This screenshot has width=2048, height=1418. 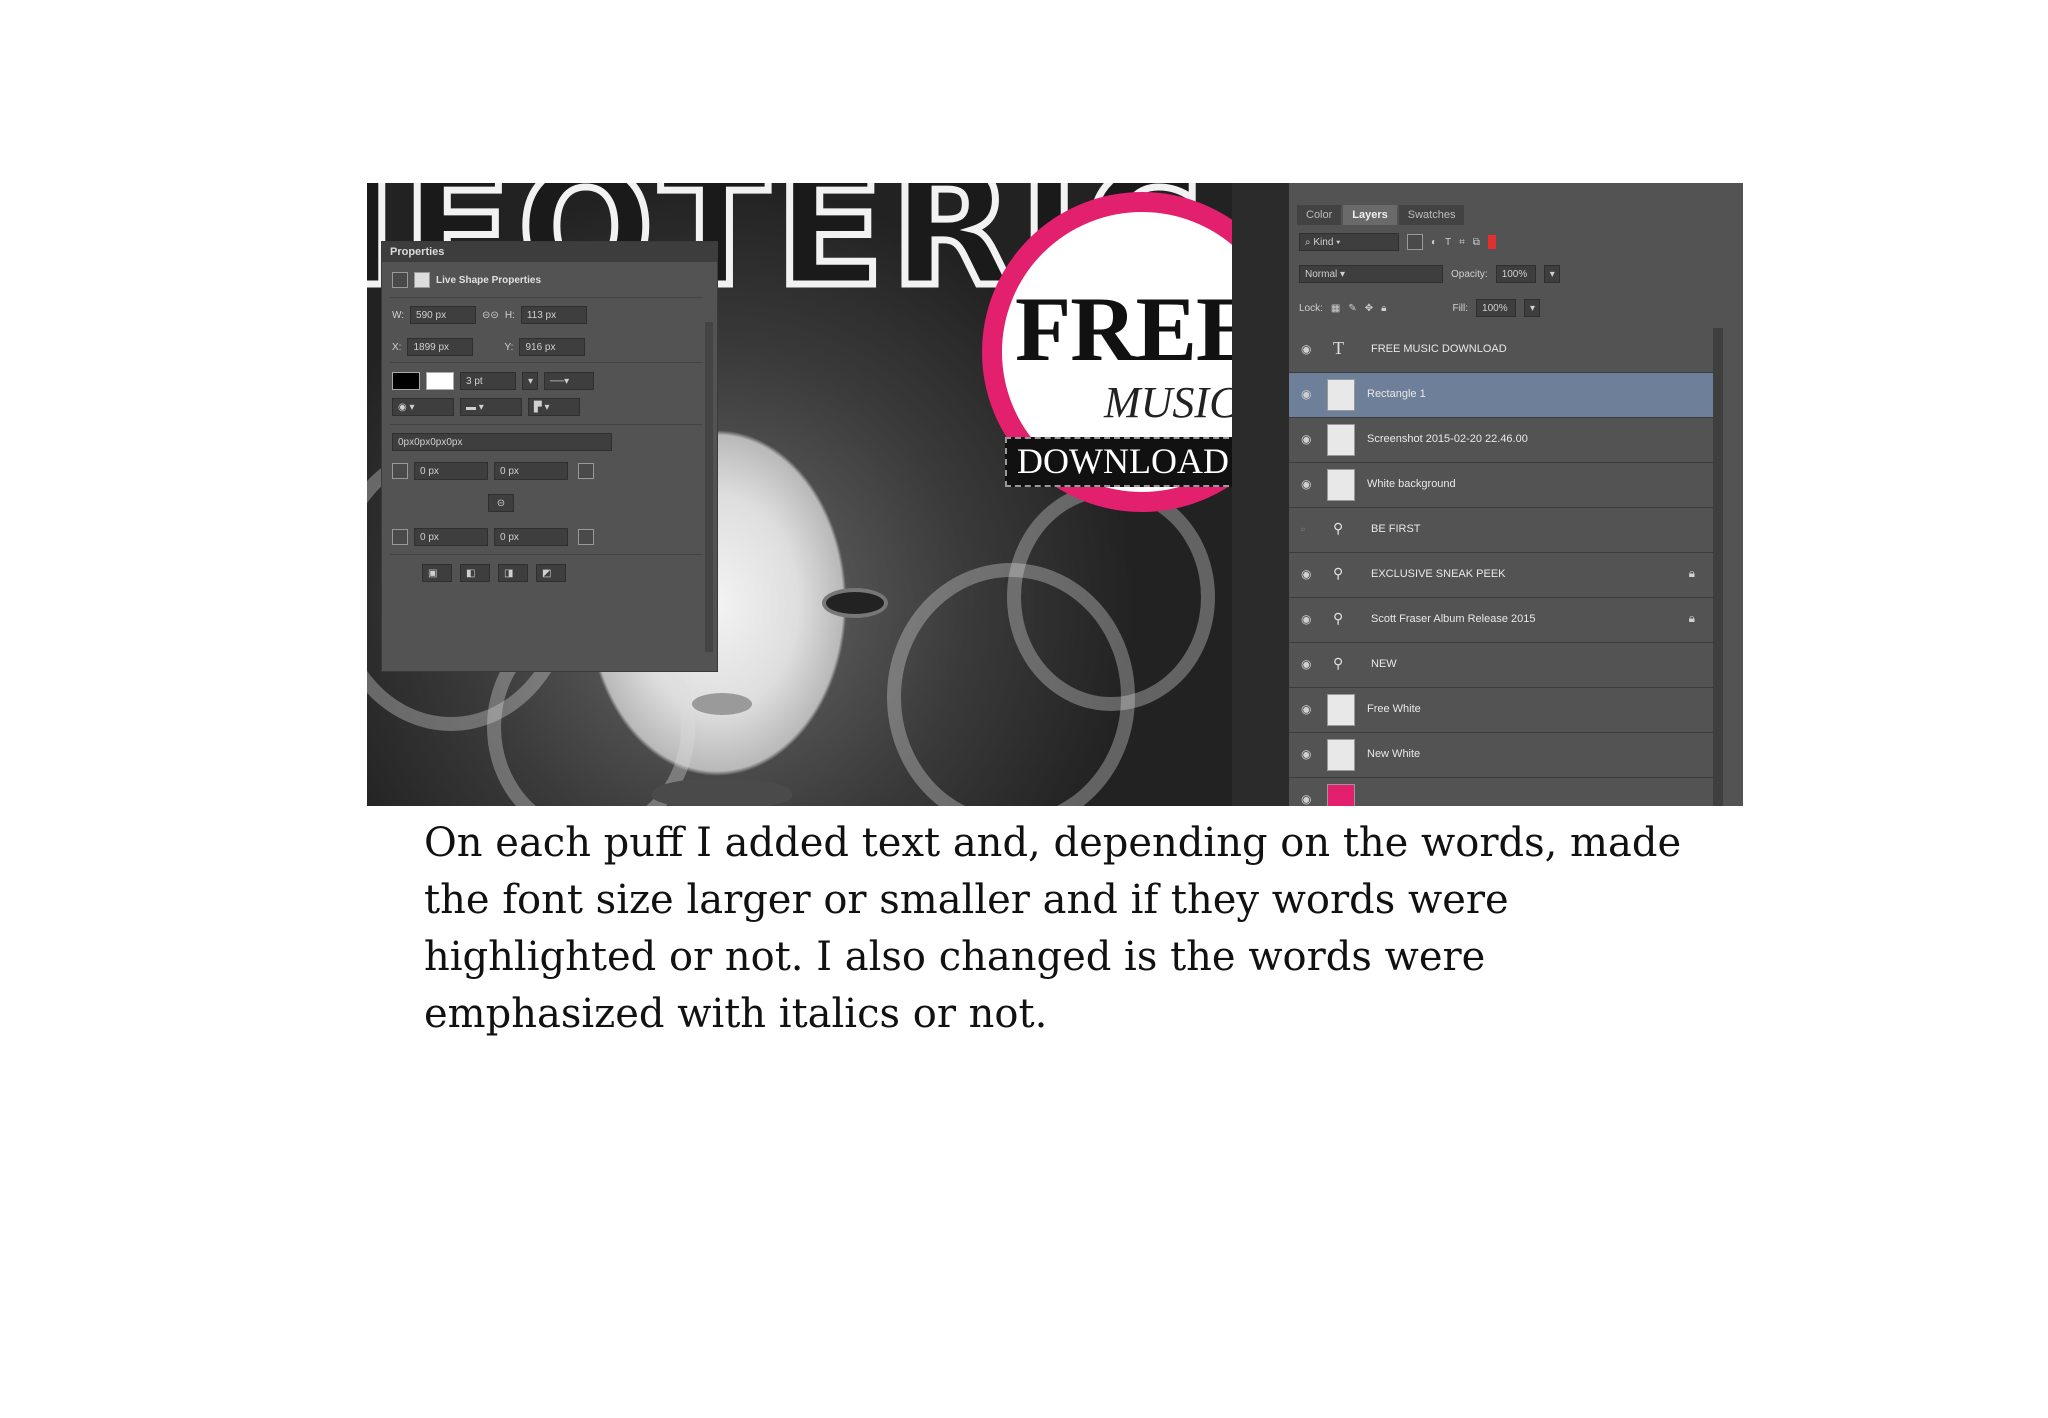 What do you see at coordinates (502, 442) in the screenshot?
I see `corner-radii-field: 0px0px0px0px` at bounding box center [502, 442].